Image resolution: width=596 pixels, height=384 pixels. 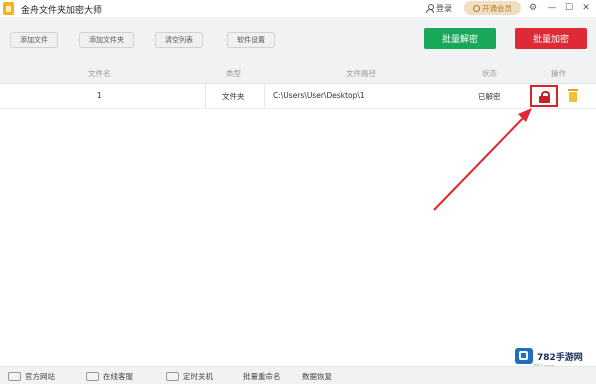 What do you see at coordinates (560, 357) in the screenshot?
I see `watermark-brand: 782手游网` at bounding box center [560, 357].